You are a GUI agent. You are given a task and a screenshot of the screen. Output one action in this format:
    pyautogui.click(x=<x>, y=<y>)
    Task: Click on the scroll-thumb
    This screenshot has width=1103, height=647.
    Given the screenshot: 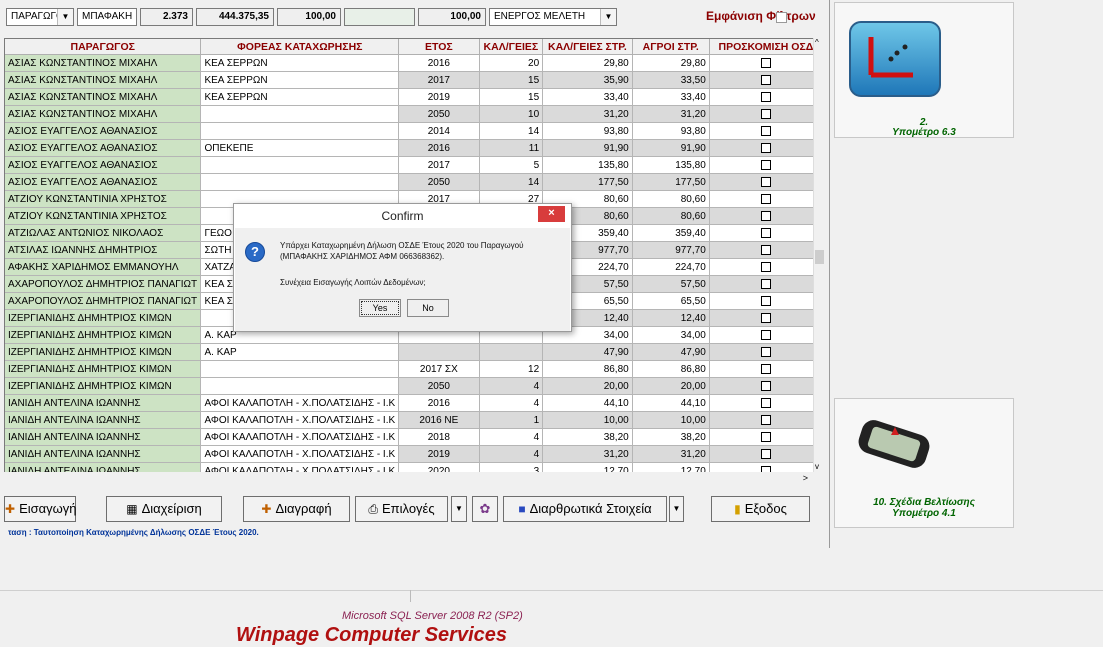 What is the action you would take?
    pyautogui.click(x=819, y=257)
    